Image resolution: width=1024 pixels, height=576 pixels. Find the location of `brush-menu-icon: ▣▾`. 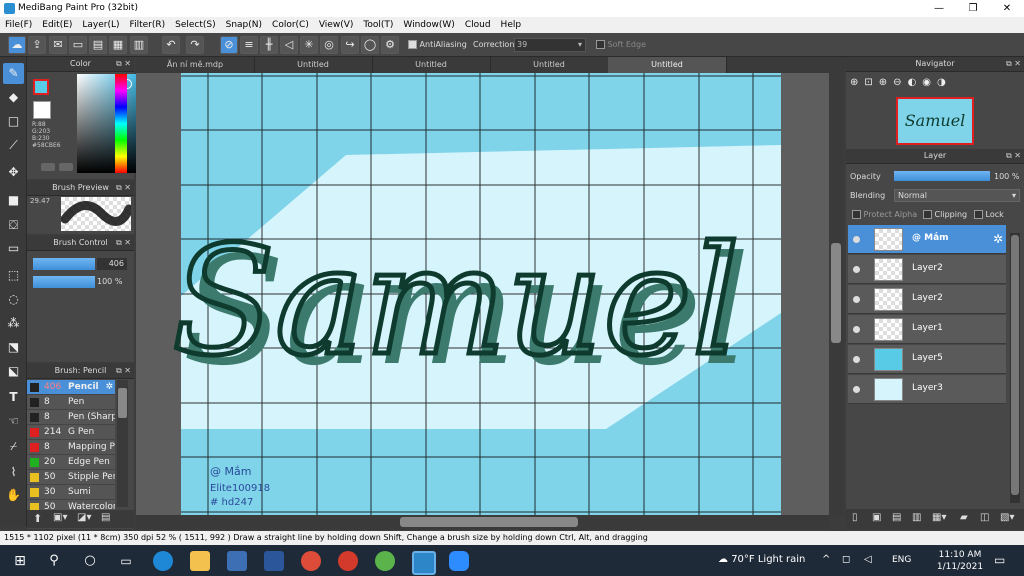

brush-menu-icon: ▣▾ is located at coordinates (60, 517).